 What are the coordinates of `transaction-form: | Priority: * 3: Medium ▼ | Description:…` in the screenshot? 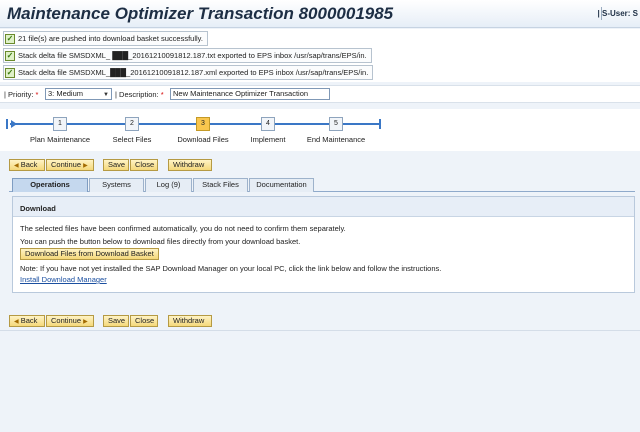 It's located at (320, 94).